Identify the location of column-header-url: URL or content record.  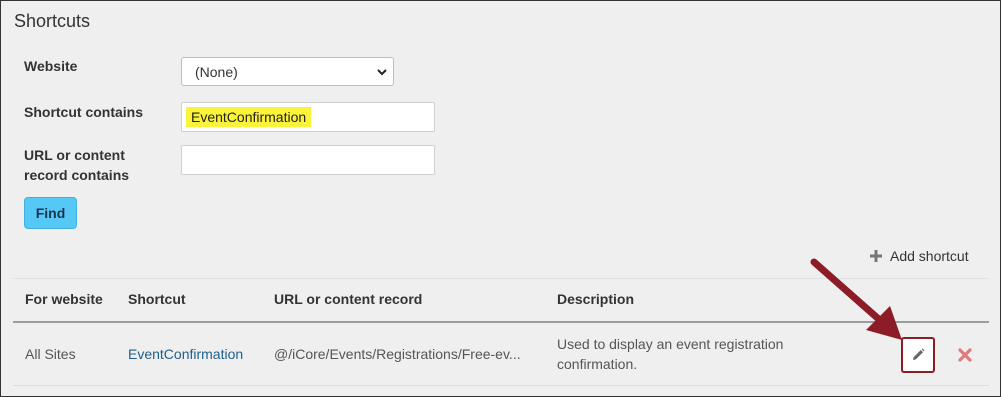
(348, 299).